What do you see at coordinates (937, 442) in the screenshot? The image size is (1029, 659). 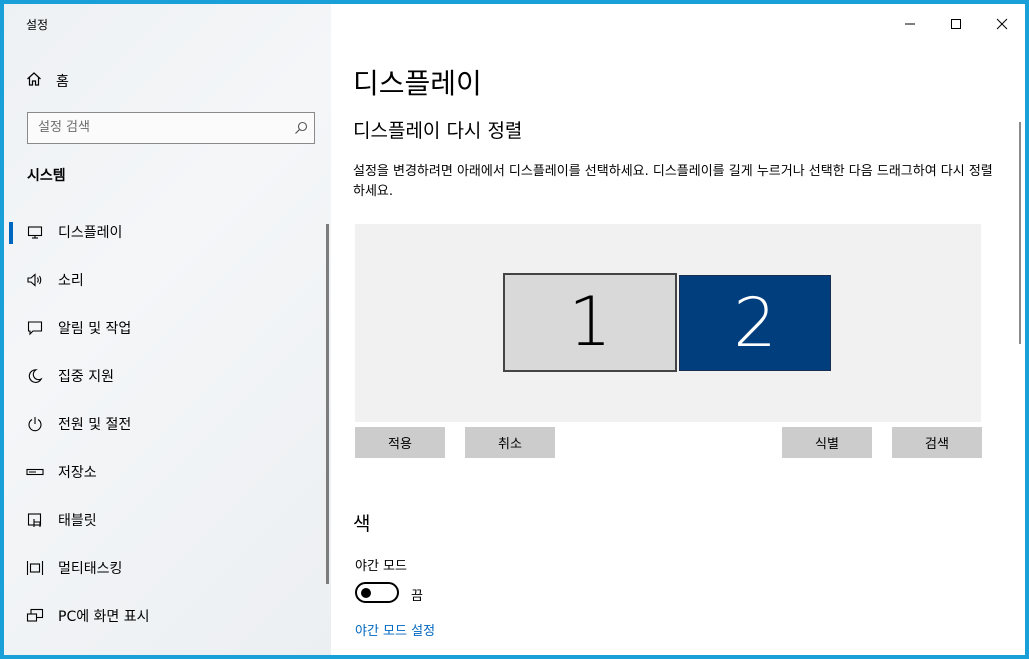 I see `detect-button: 검색` at bounding box center [937, 442].